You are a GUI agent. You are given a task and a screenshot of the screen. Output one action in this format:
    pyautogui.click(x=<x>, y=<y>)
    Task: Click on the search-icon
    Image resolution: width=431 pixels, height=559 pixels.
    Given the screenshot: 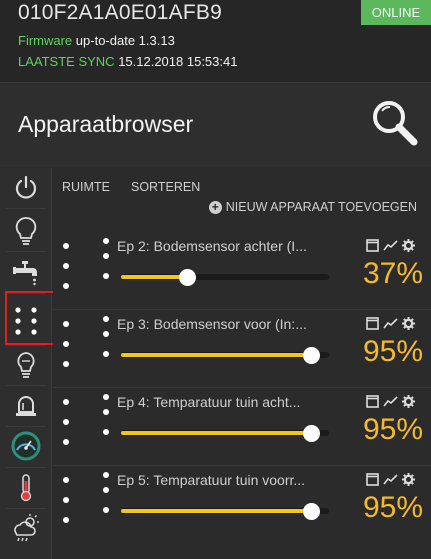 What is the action you would take?
    pyautogui.click(x=395, y=123)
    